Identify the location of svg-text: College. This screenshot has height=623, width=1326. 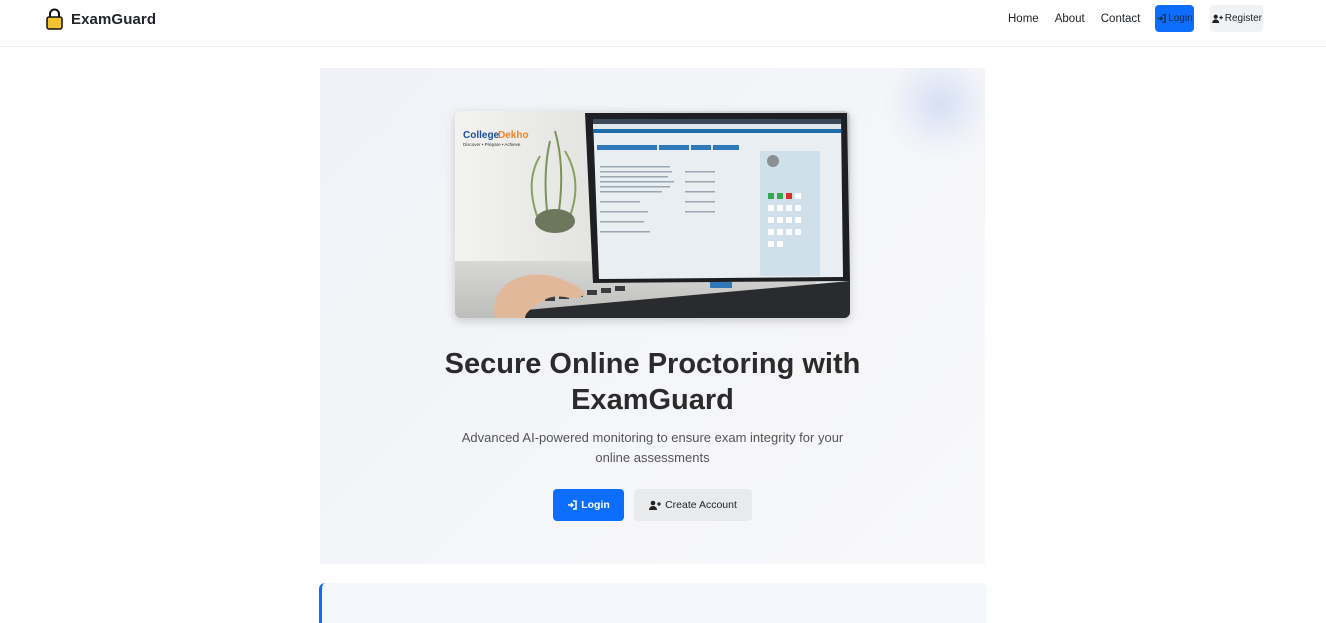
(481, 135).